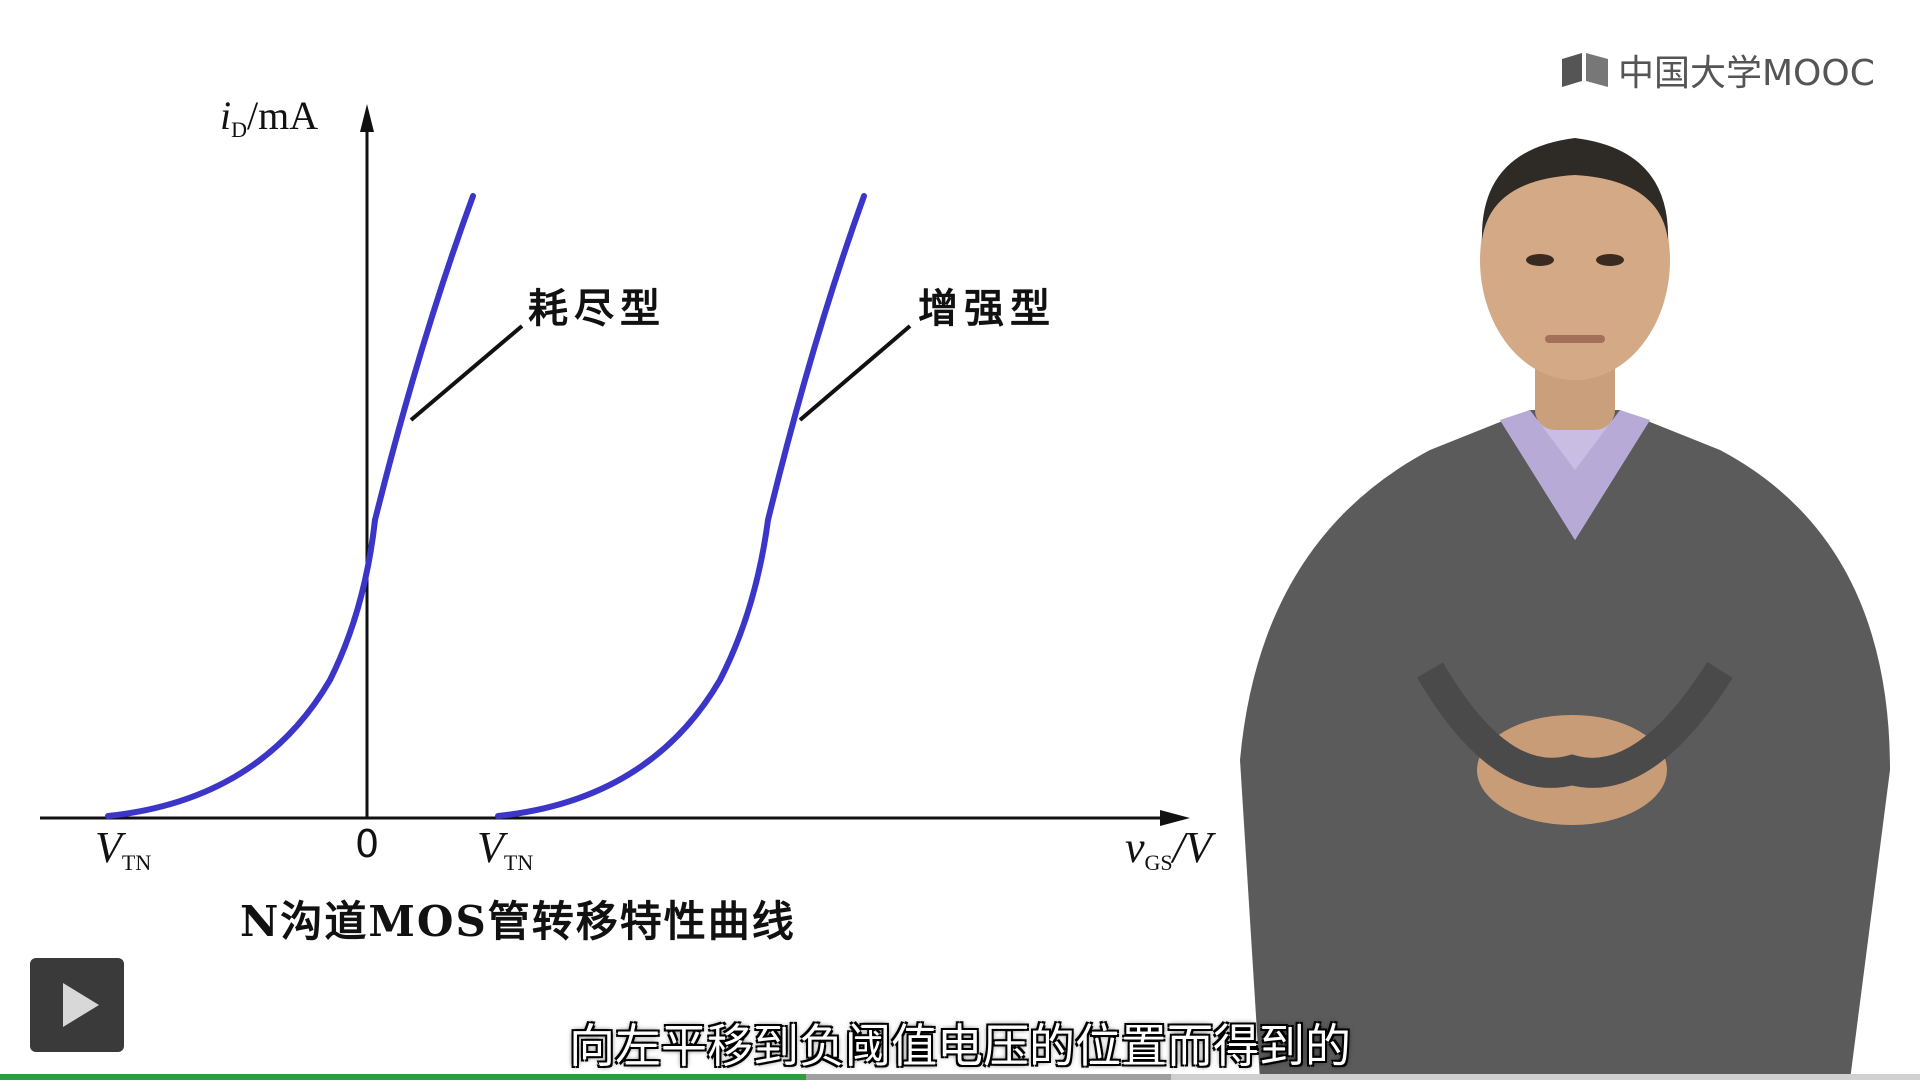  I want to click on depletion-curve, so click(290, 506).